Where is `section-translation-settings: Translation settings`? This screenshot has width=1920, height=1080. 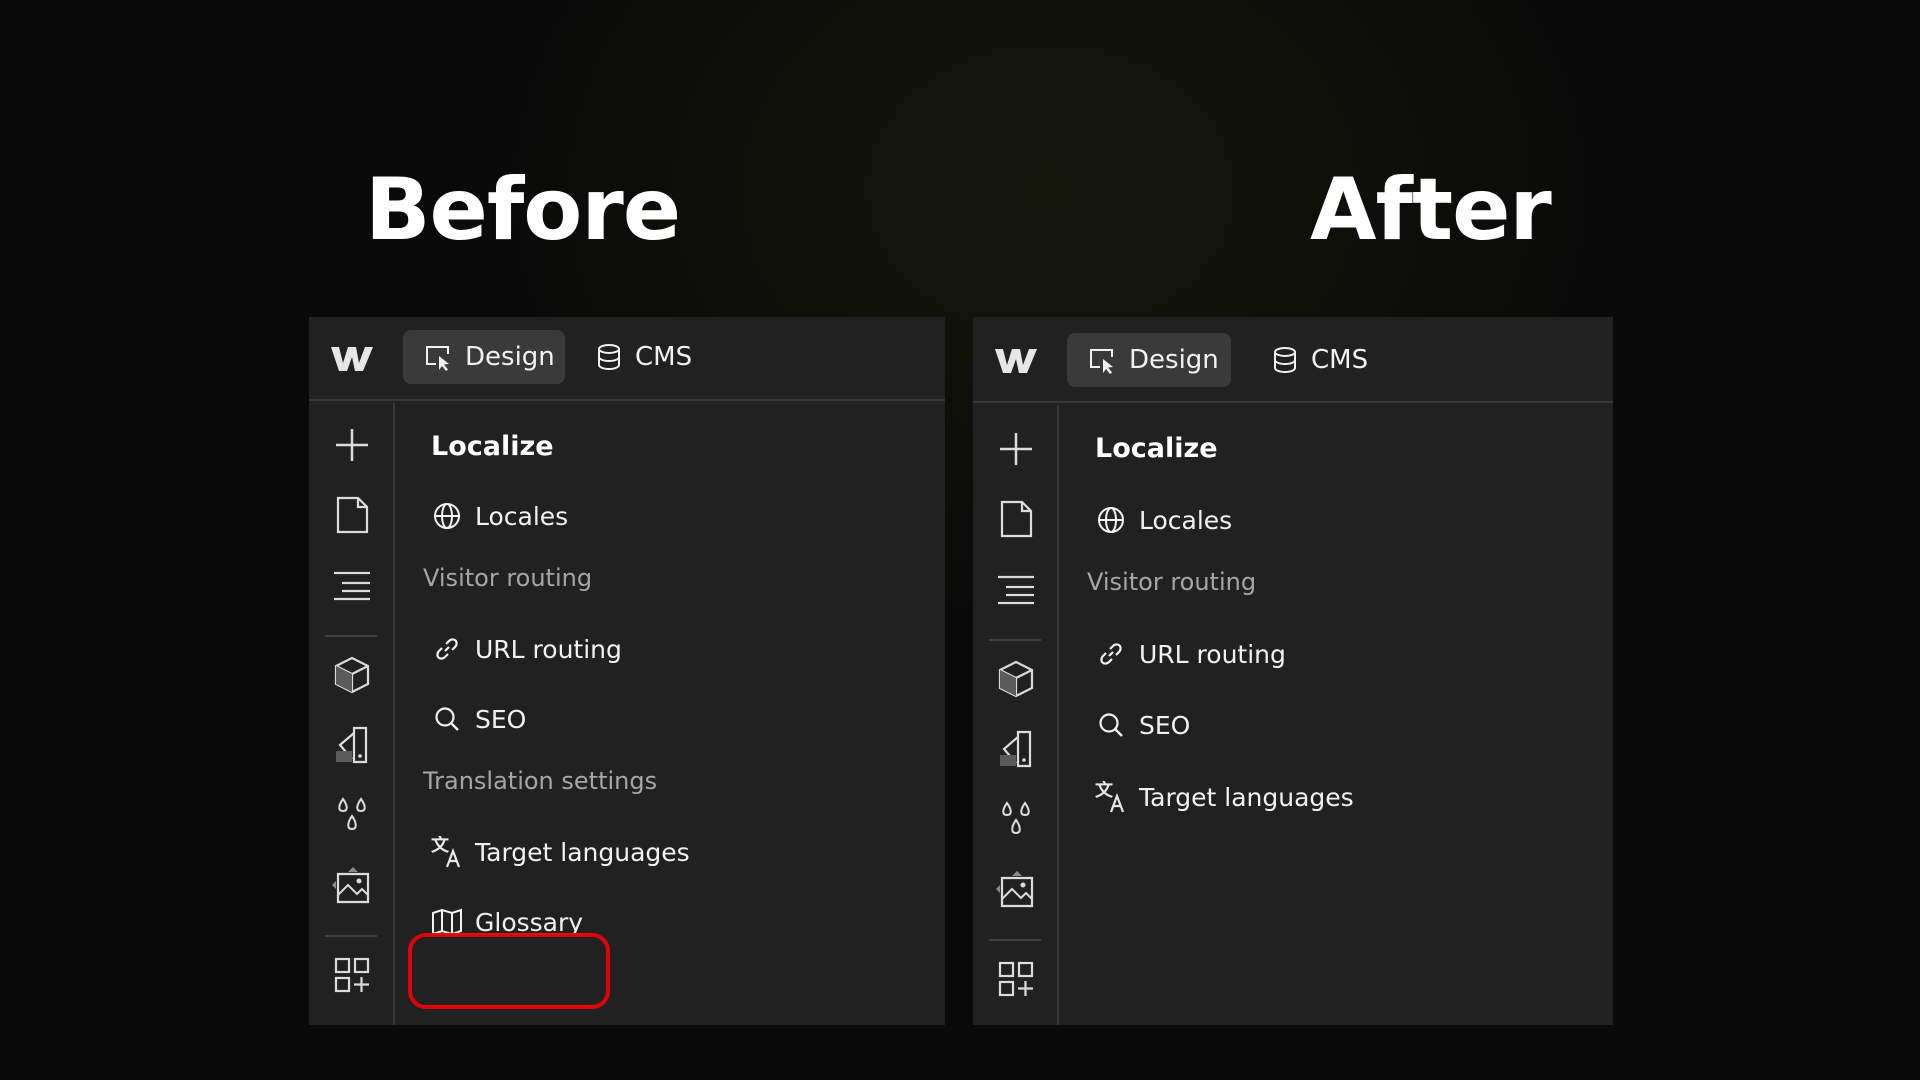
section-translation-settings: Translation settings is located at coordinates (540, 781).